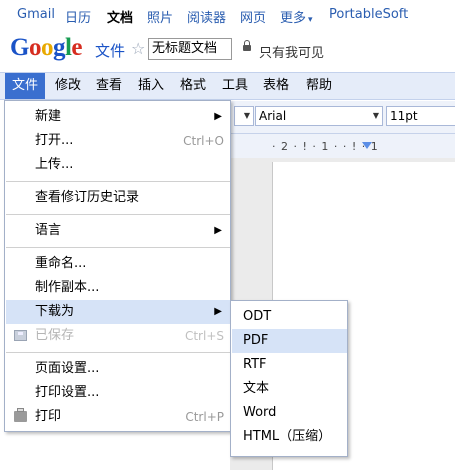 The height and width of the screenshot is (470, 455). Describe the element at coordinates (319, 116) in the screenshot. I see `font-dropdown: Arial ▼` at that location.